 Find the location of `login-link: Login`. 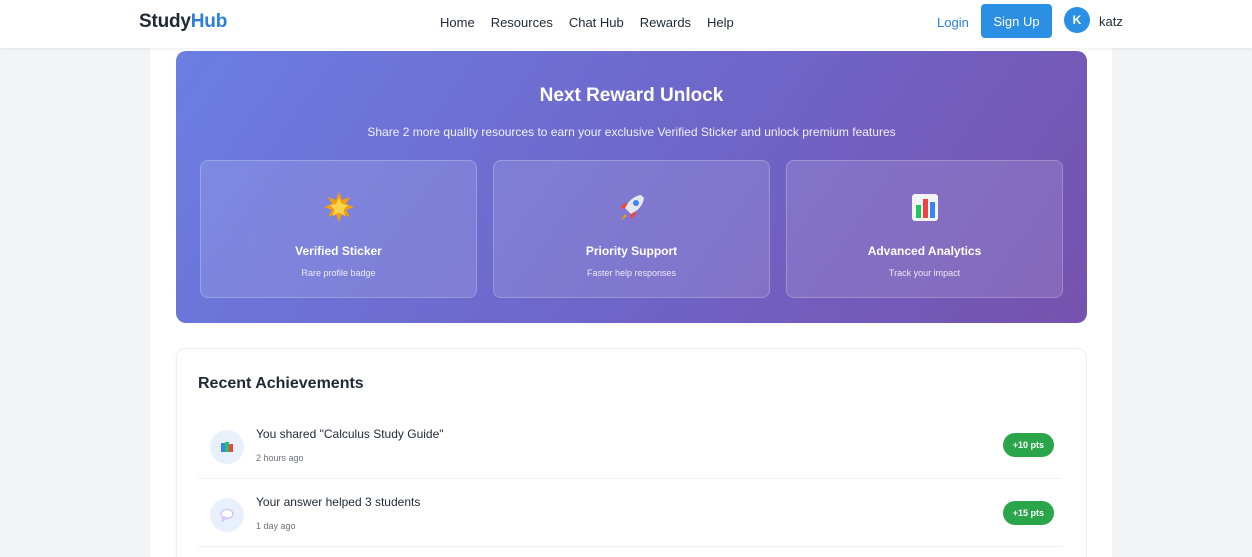

login-link: Login is located at coordinates (953, 22).